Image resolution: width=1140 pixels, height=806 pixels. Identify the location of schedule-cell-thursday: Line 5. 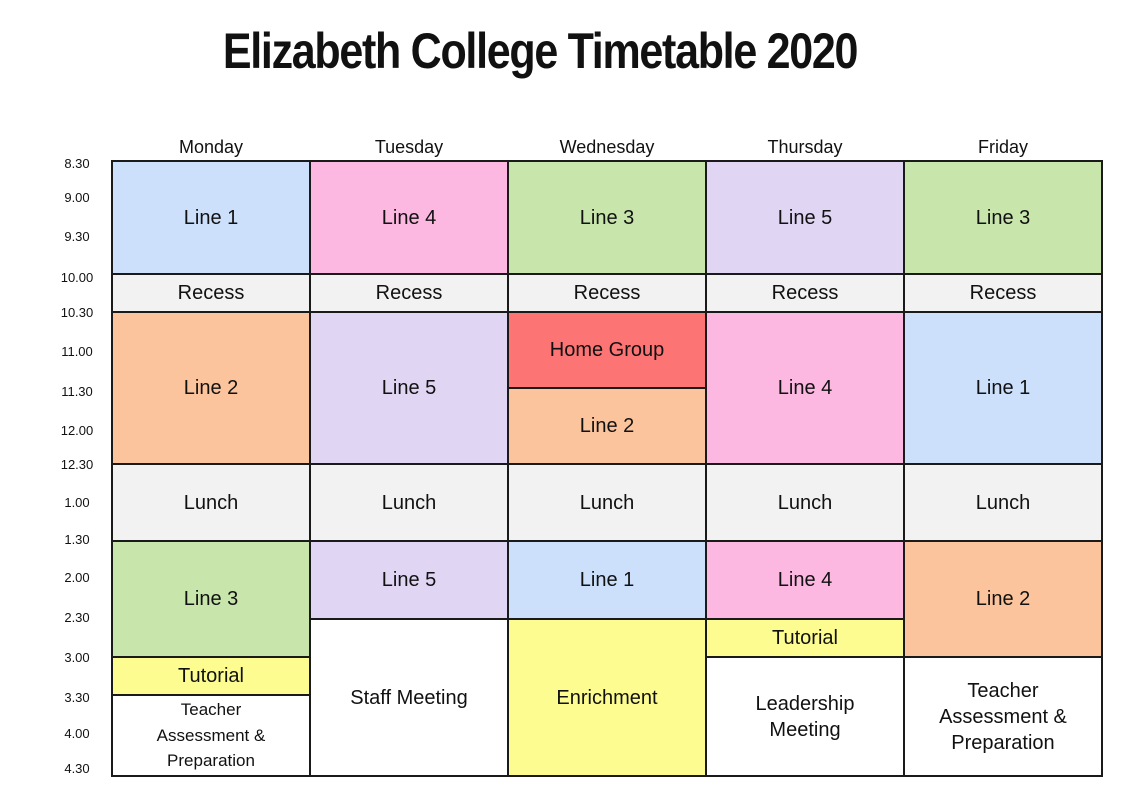
(805, 217).